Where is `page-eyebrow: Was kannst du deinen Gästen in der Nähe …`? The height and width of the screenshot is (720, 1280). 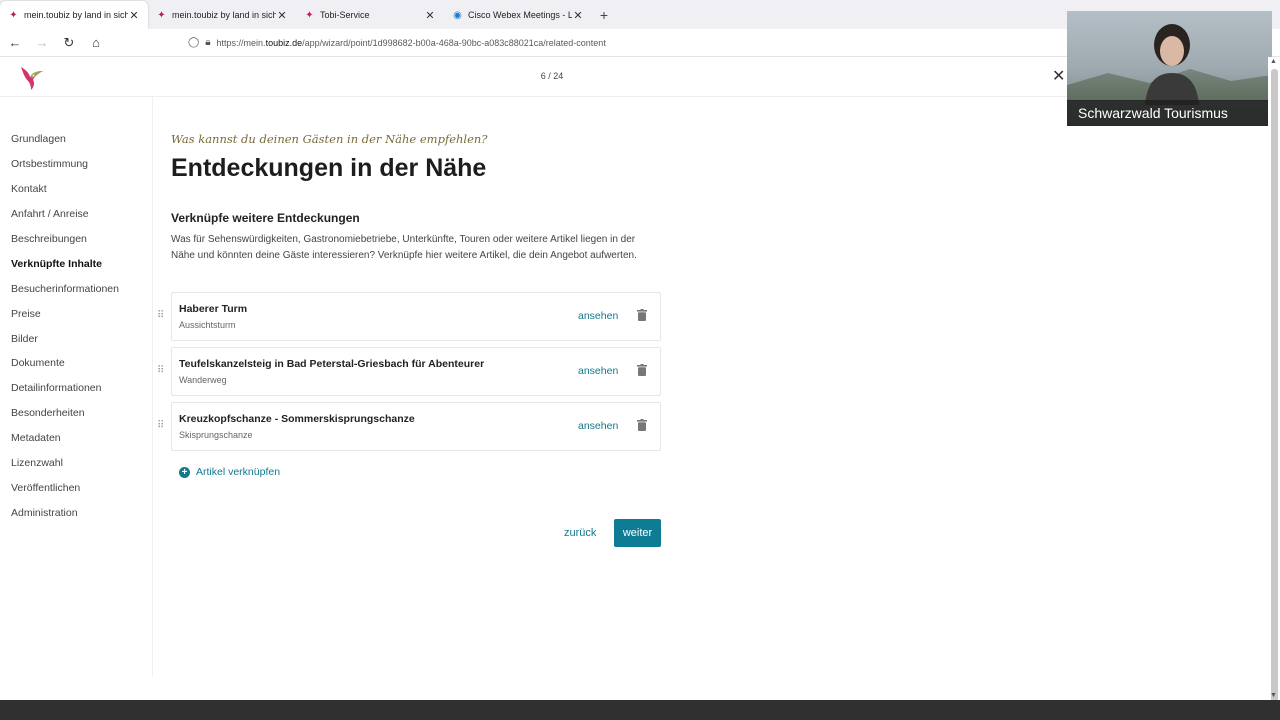 page-eyebrow: Was kannst du deinen Gästen in der Nähe … is located at coordinates (329, 139).